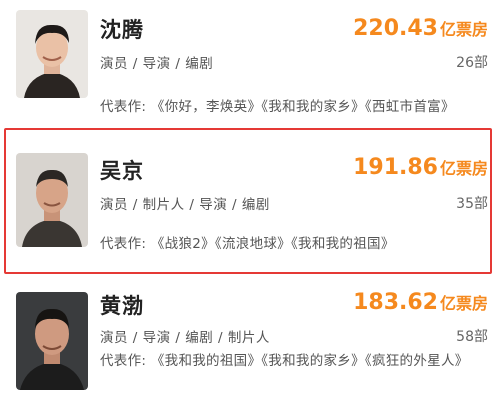 This screenshot has height=414, width=500. Describe the element at coordinates (284, 361) in the screenshot. I see `representative-works: 代表作: 《我和我的祖国》《我和我的家乡》《疯狂的外星人》` at that location.